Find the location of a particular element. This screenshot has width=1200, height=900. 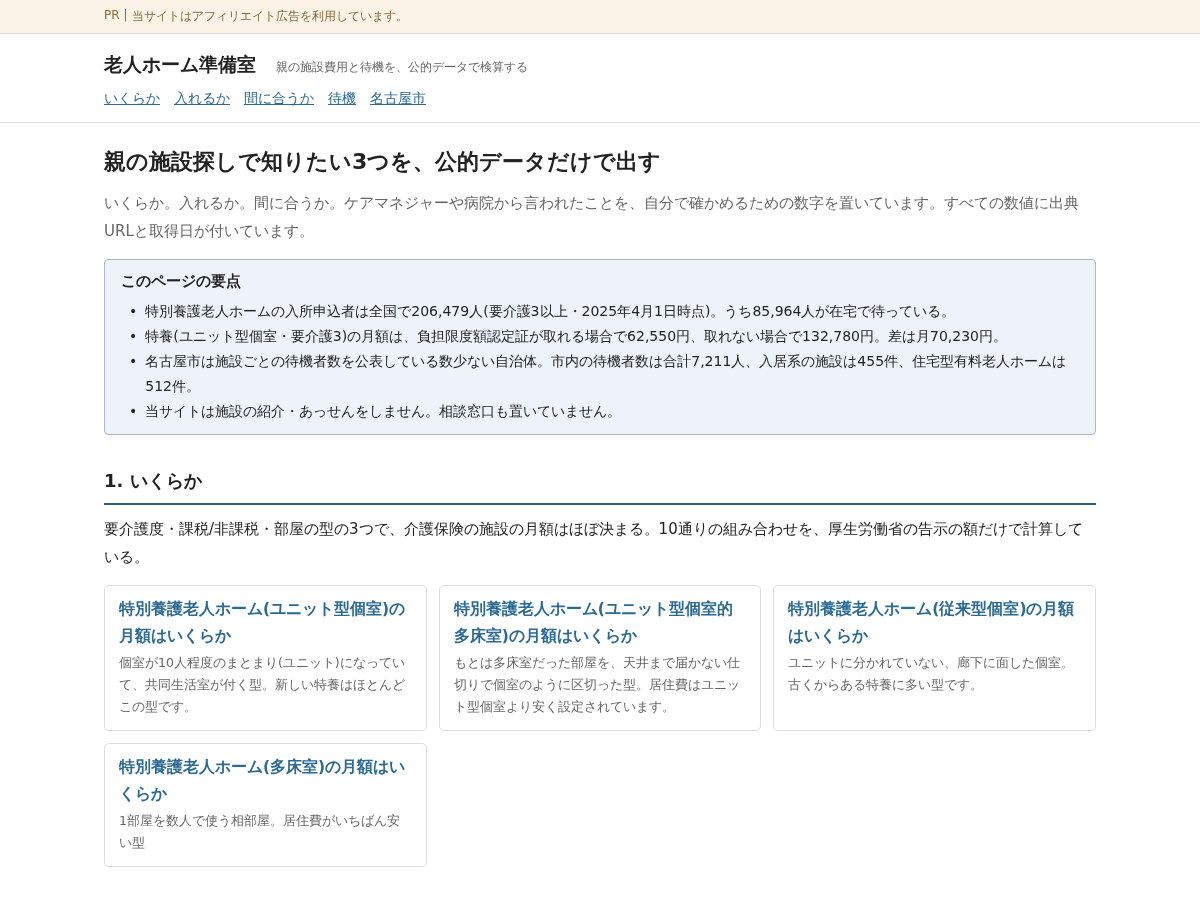

card-description: ユニットに分かれていない、廊下に面した個室。古くからある特養に多い型です。 is located at coordinates (932, 674).